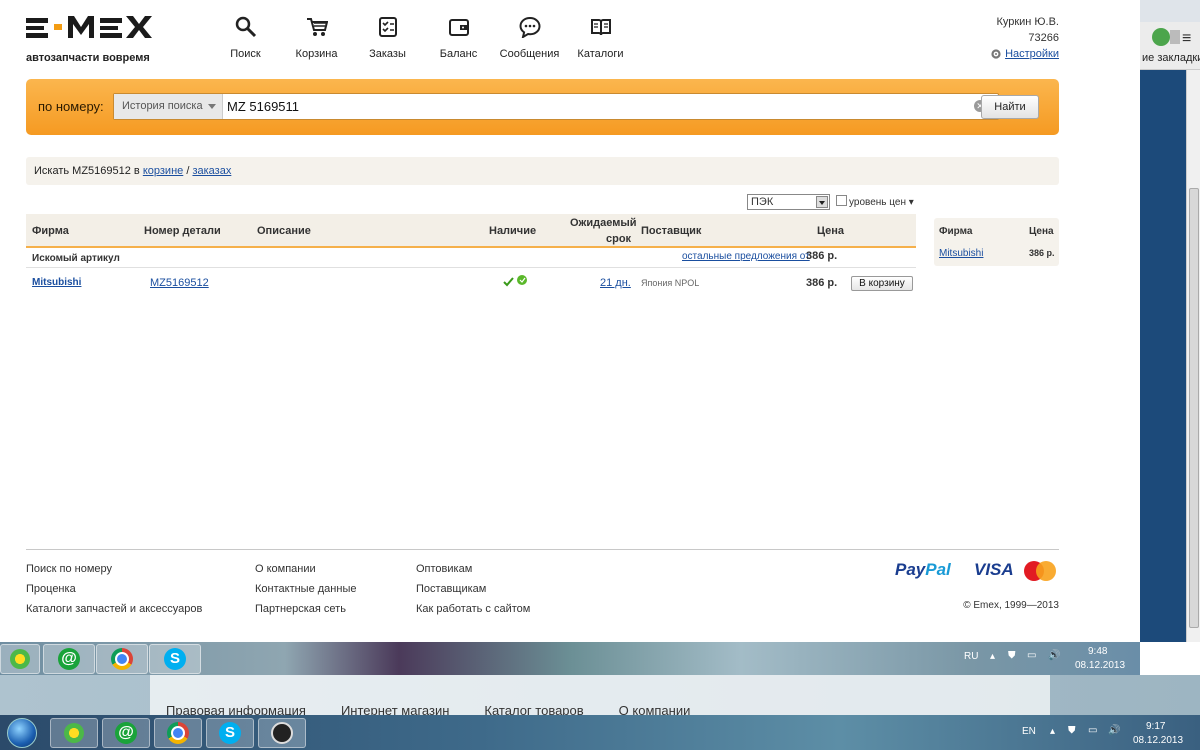 The height and width of the screenshot is (750, 1200). Describe the element at coordinates (1040, 571) in the screenshot. I see `mastercard-icon` at that location.